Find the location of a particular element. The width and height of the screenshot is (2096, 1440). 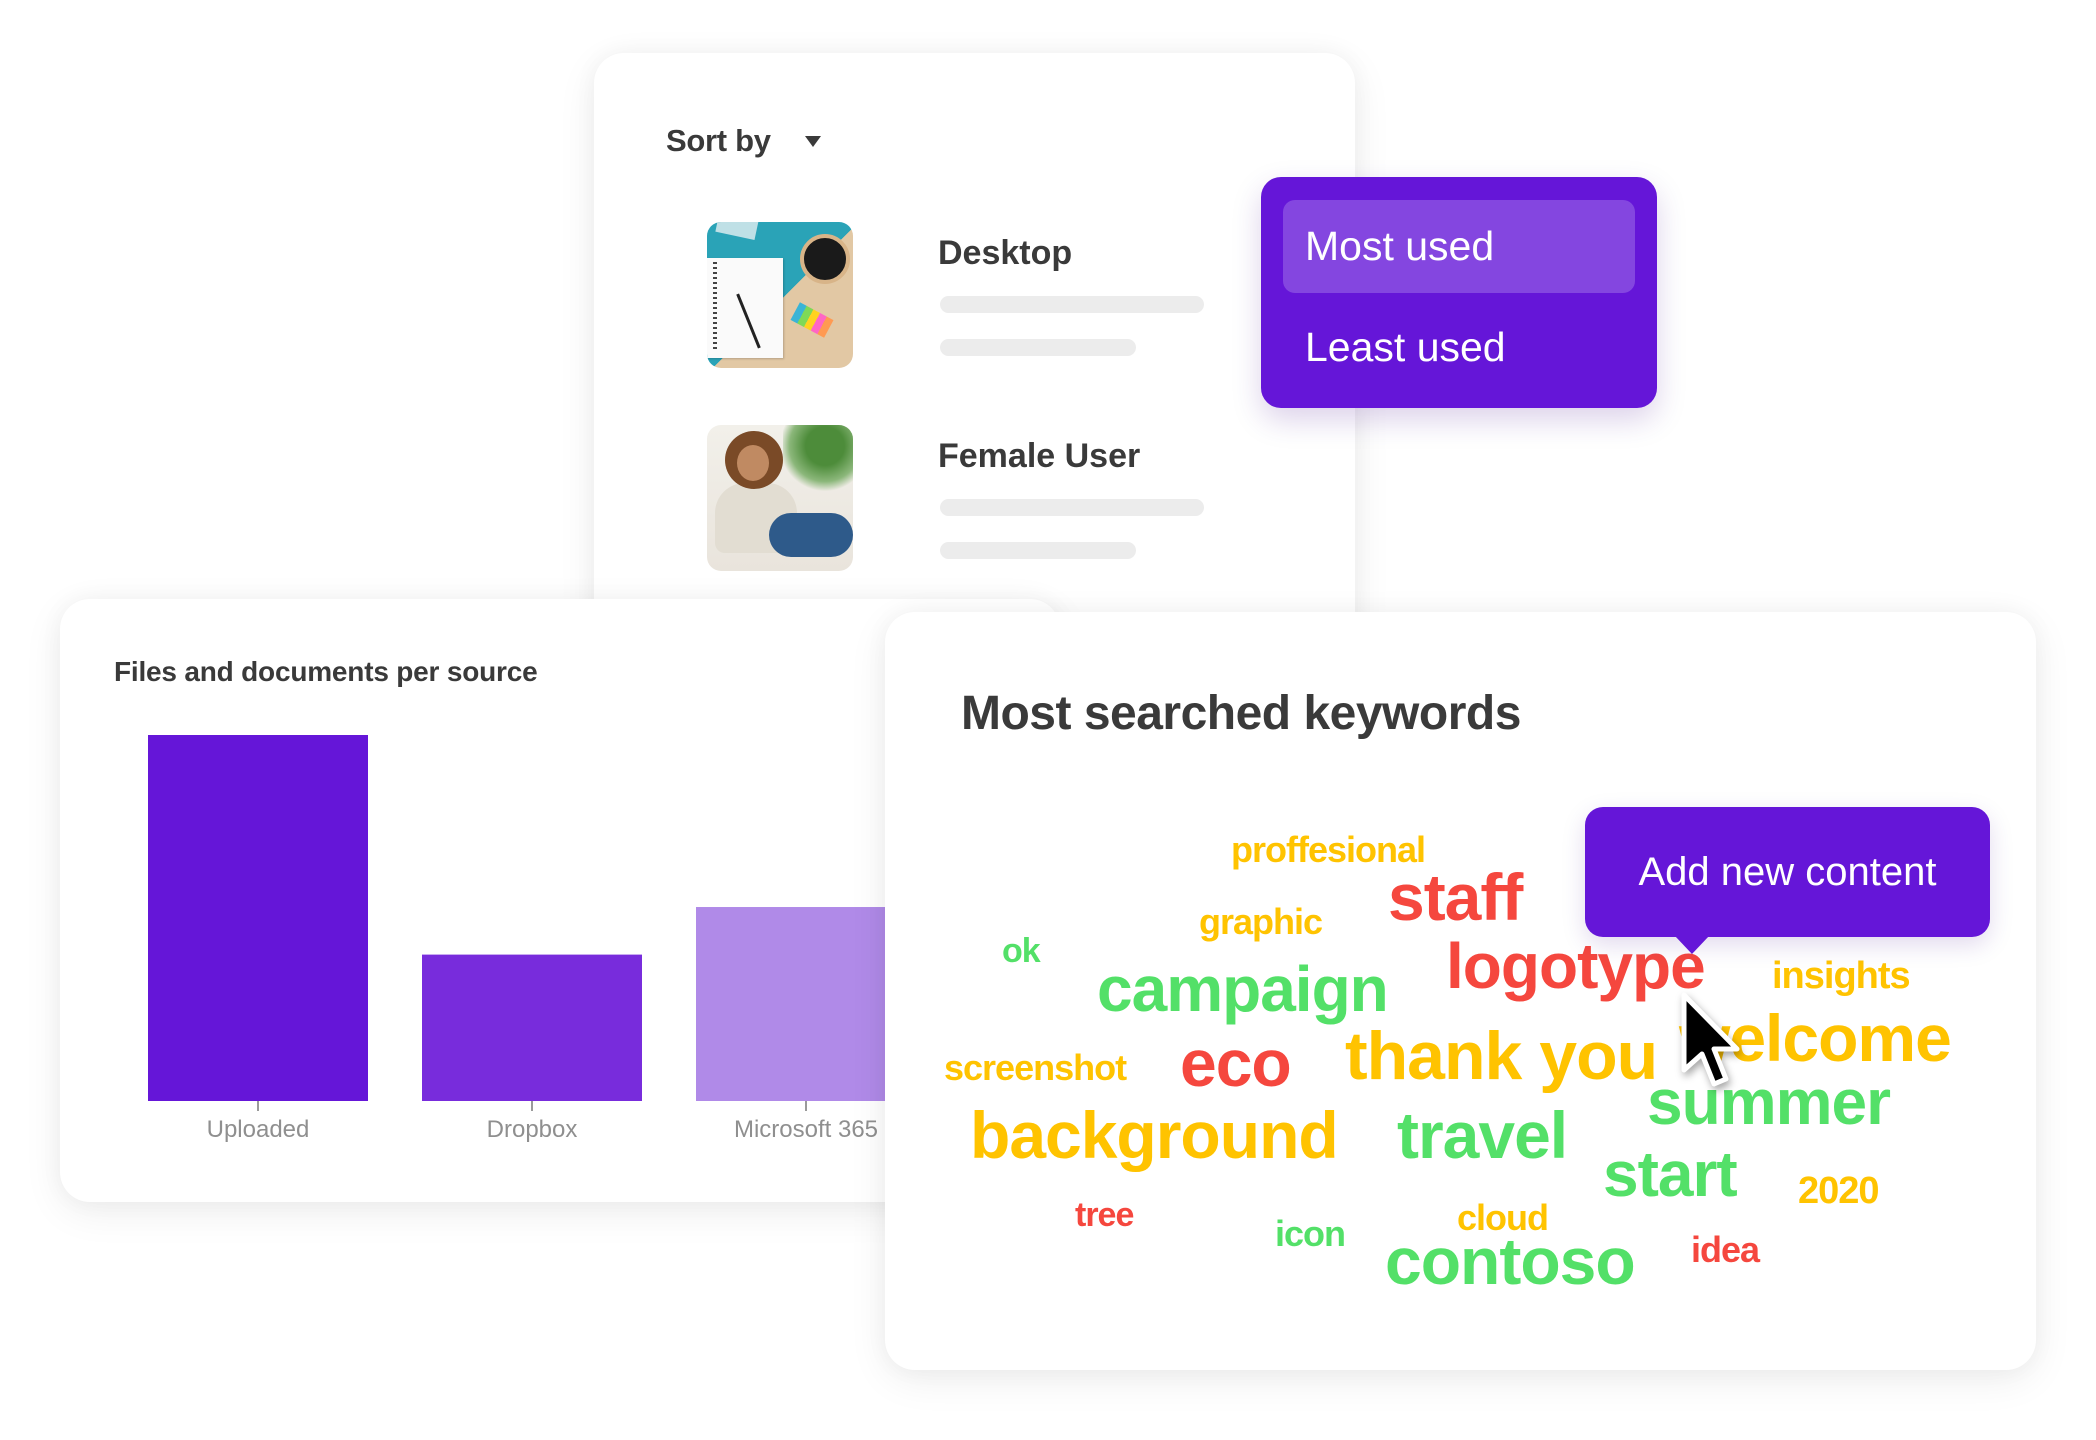

x-tick-label: Uploaded is located at coordinates (258, 1129).